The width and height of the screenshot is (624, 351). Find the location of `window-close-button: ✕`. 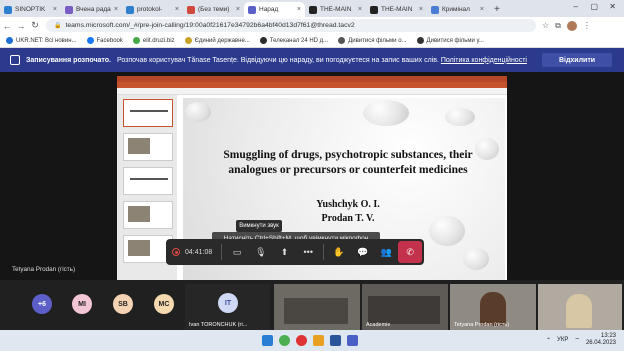

window-close-button: ✕ is located at coordinates (612, 6).